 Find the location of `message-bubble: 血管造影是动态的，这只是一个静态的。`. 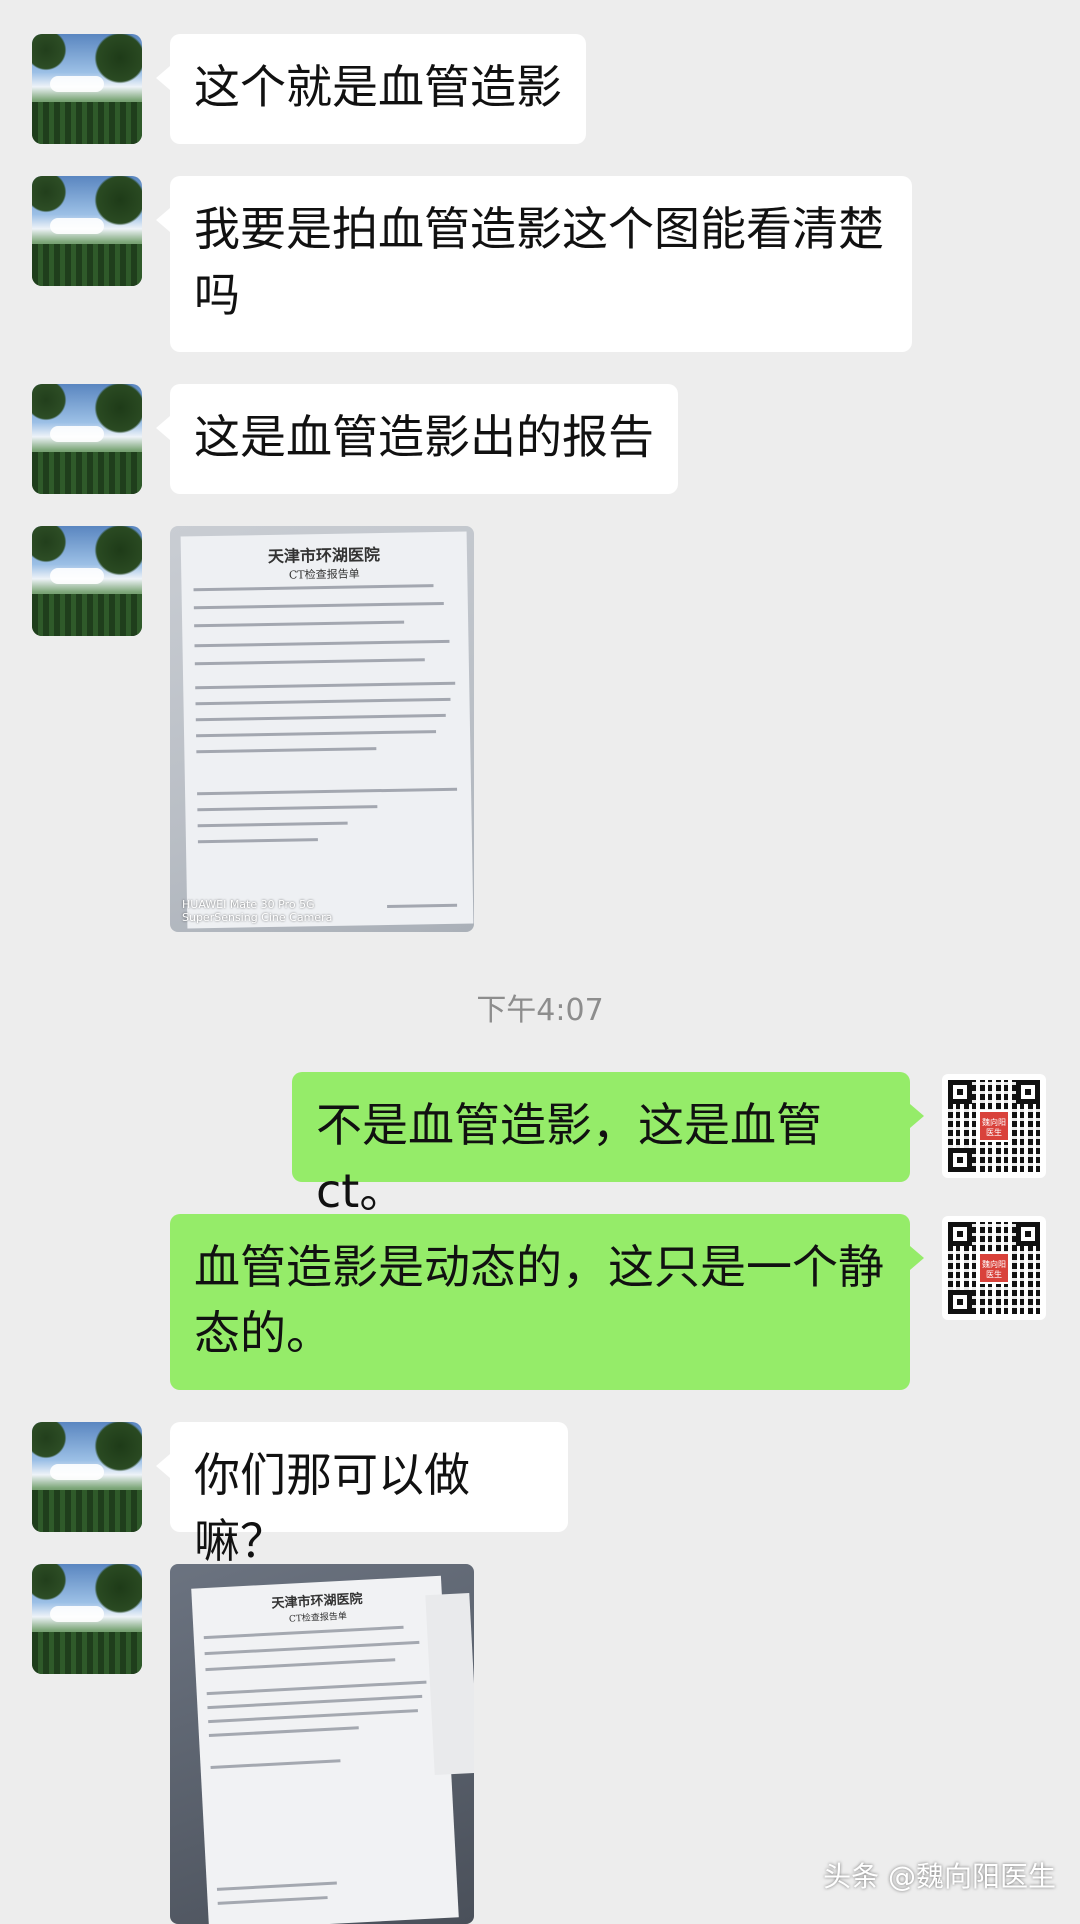

message-bubble: 血管造影是动态的，这只是一个静态的。 is located at coordinates (547, 1302).